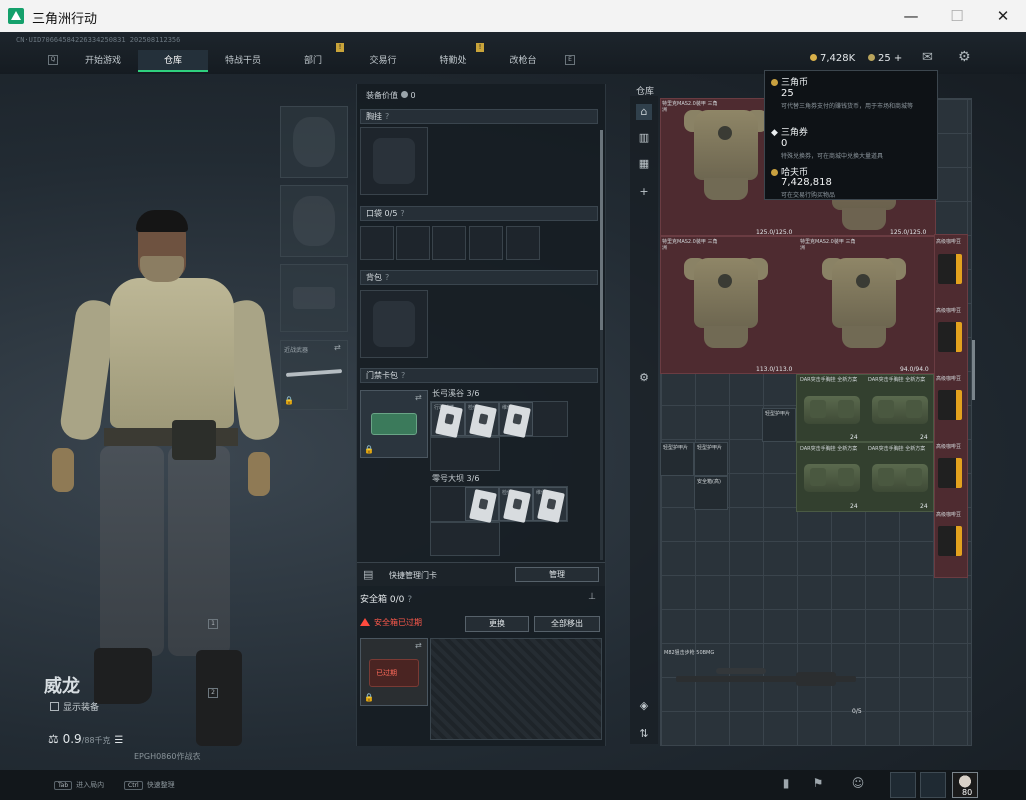 The image size is (1026, 800). Describe the element at coordinates (289, 400) in the screenshot. I see `lock-icon: 🔒` at that location.